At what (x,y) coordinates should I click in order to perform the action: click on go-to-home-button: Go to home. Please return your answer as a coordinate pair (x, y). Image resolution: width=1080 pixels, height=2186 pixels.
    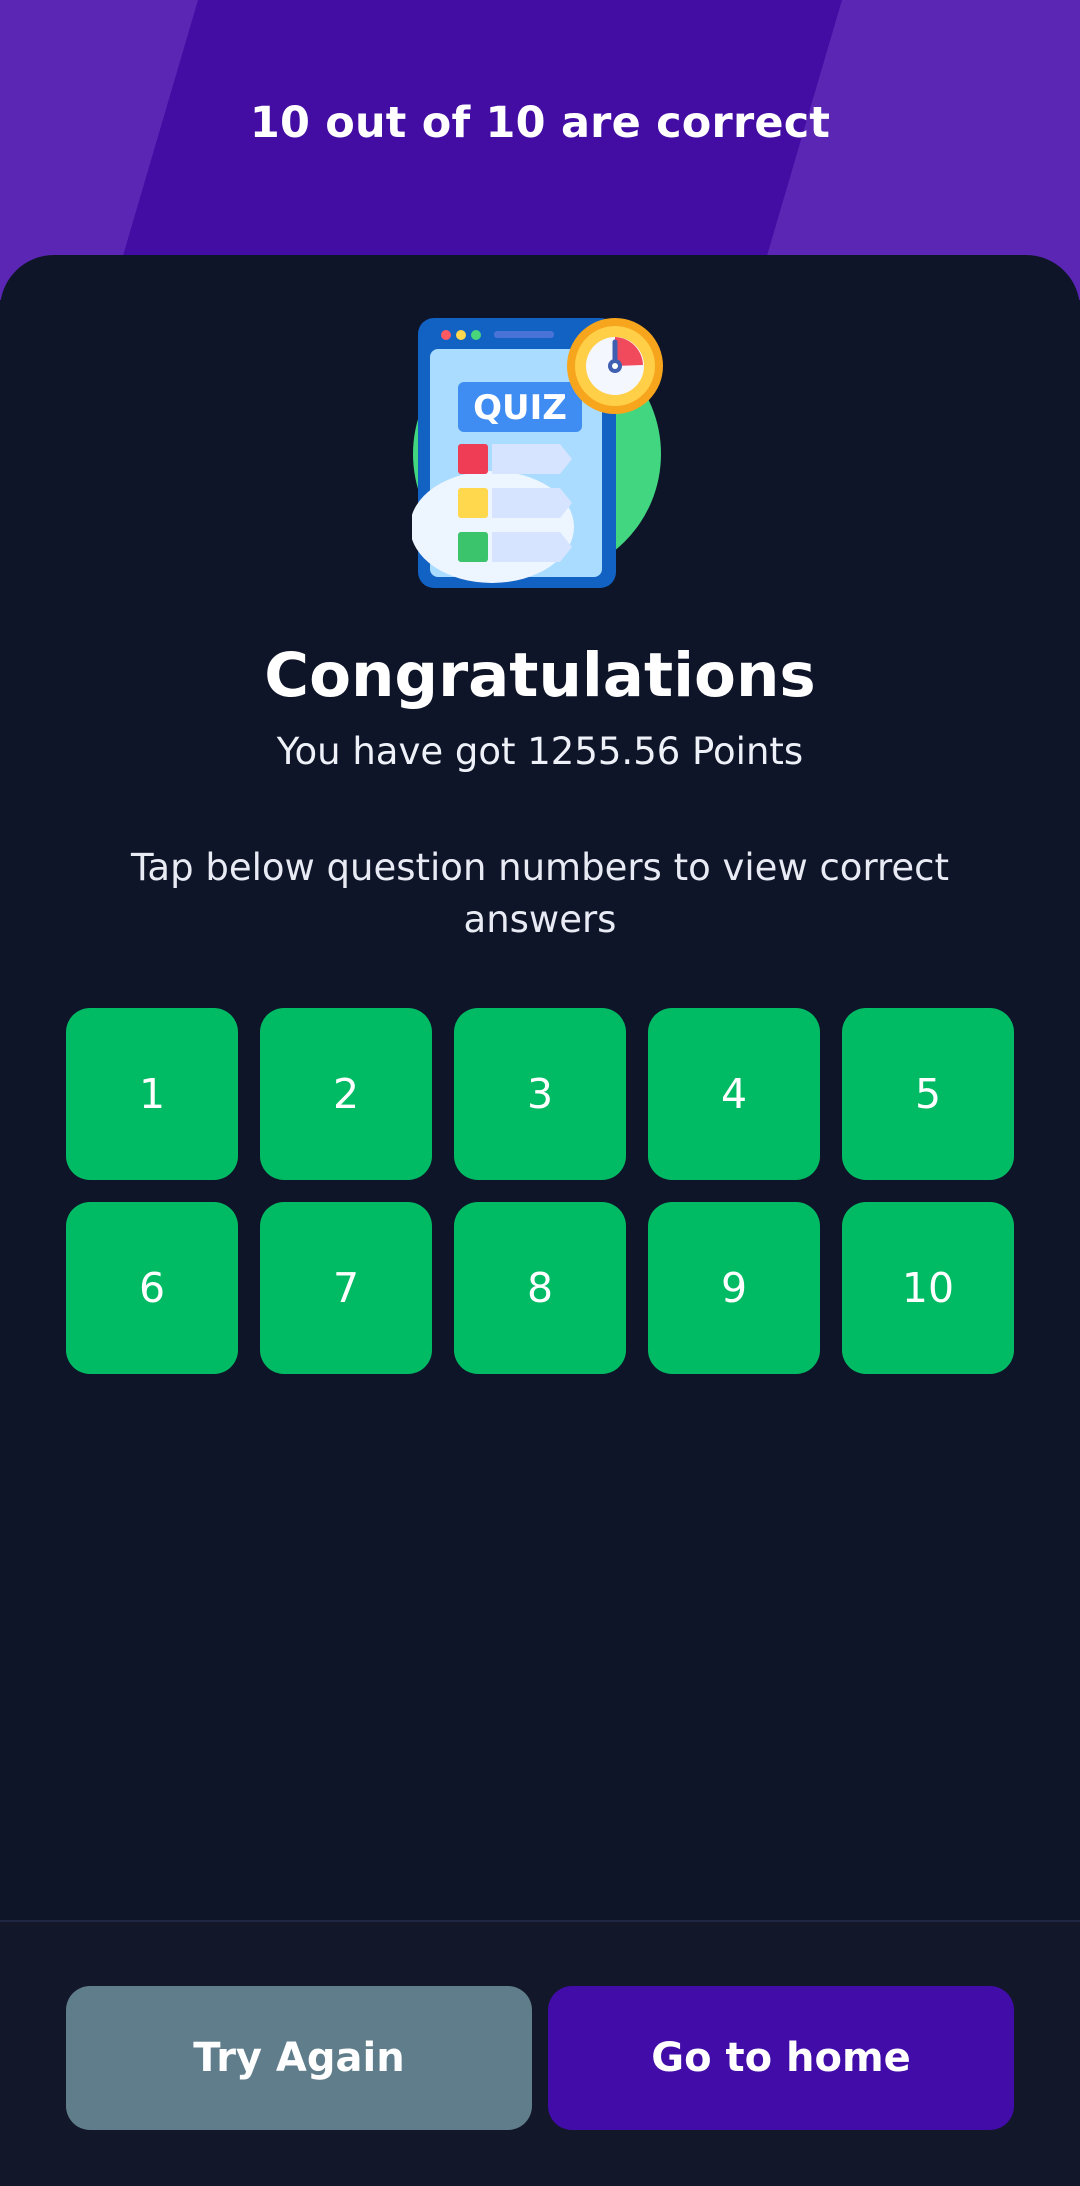
    Looking at the image, I should click on (781, 2058).